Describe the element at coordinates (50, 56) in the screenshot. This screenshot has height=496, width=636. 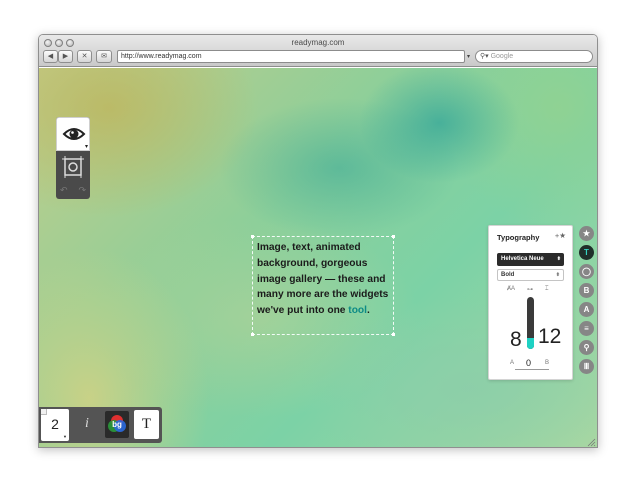
I see `back-button: ◀` at that location.